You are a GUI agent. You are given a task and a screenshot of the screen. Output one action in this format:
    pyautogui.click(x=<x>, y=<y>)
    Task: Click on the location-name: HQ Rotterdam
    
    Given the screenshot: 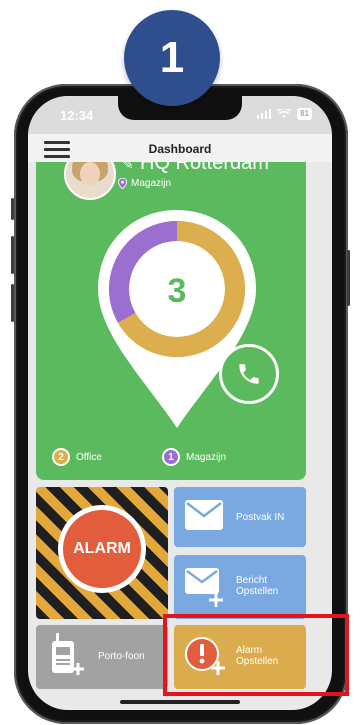 What is the action you would take?
    pyautogui.click(x=204, y=168)
    